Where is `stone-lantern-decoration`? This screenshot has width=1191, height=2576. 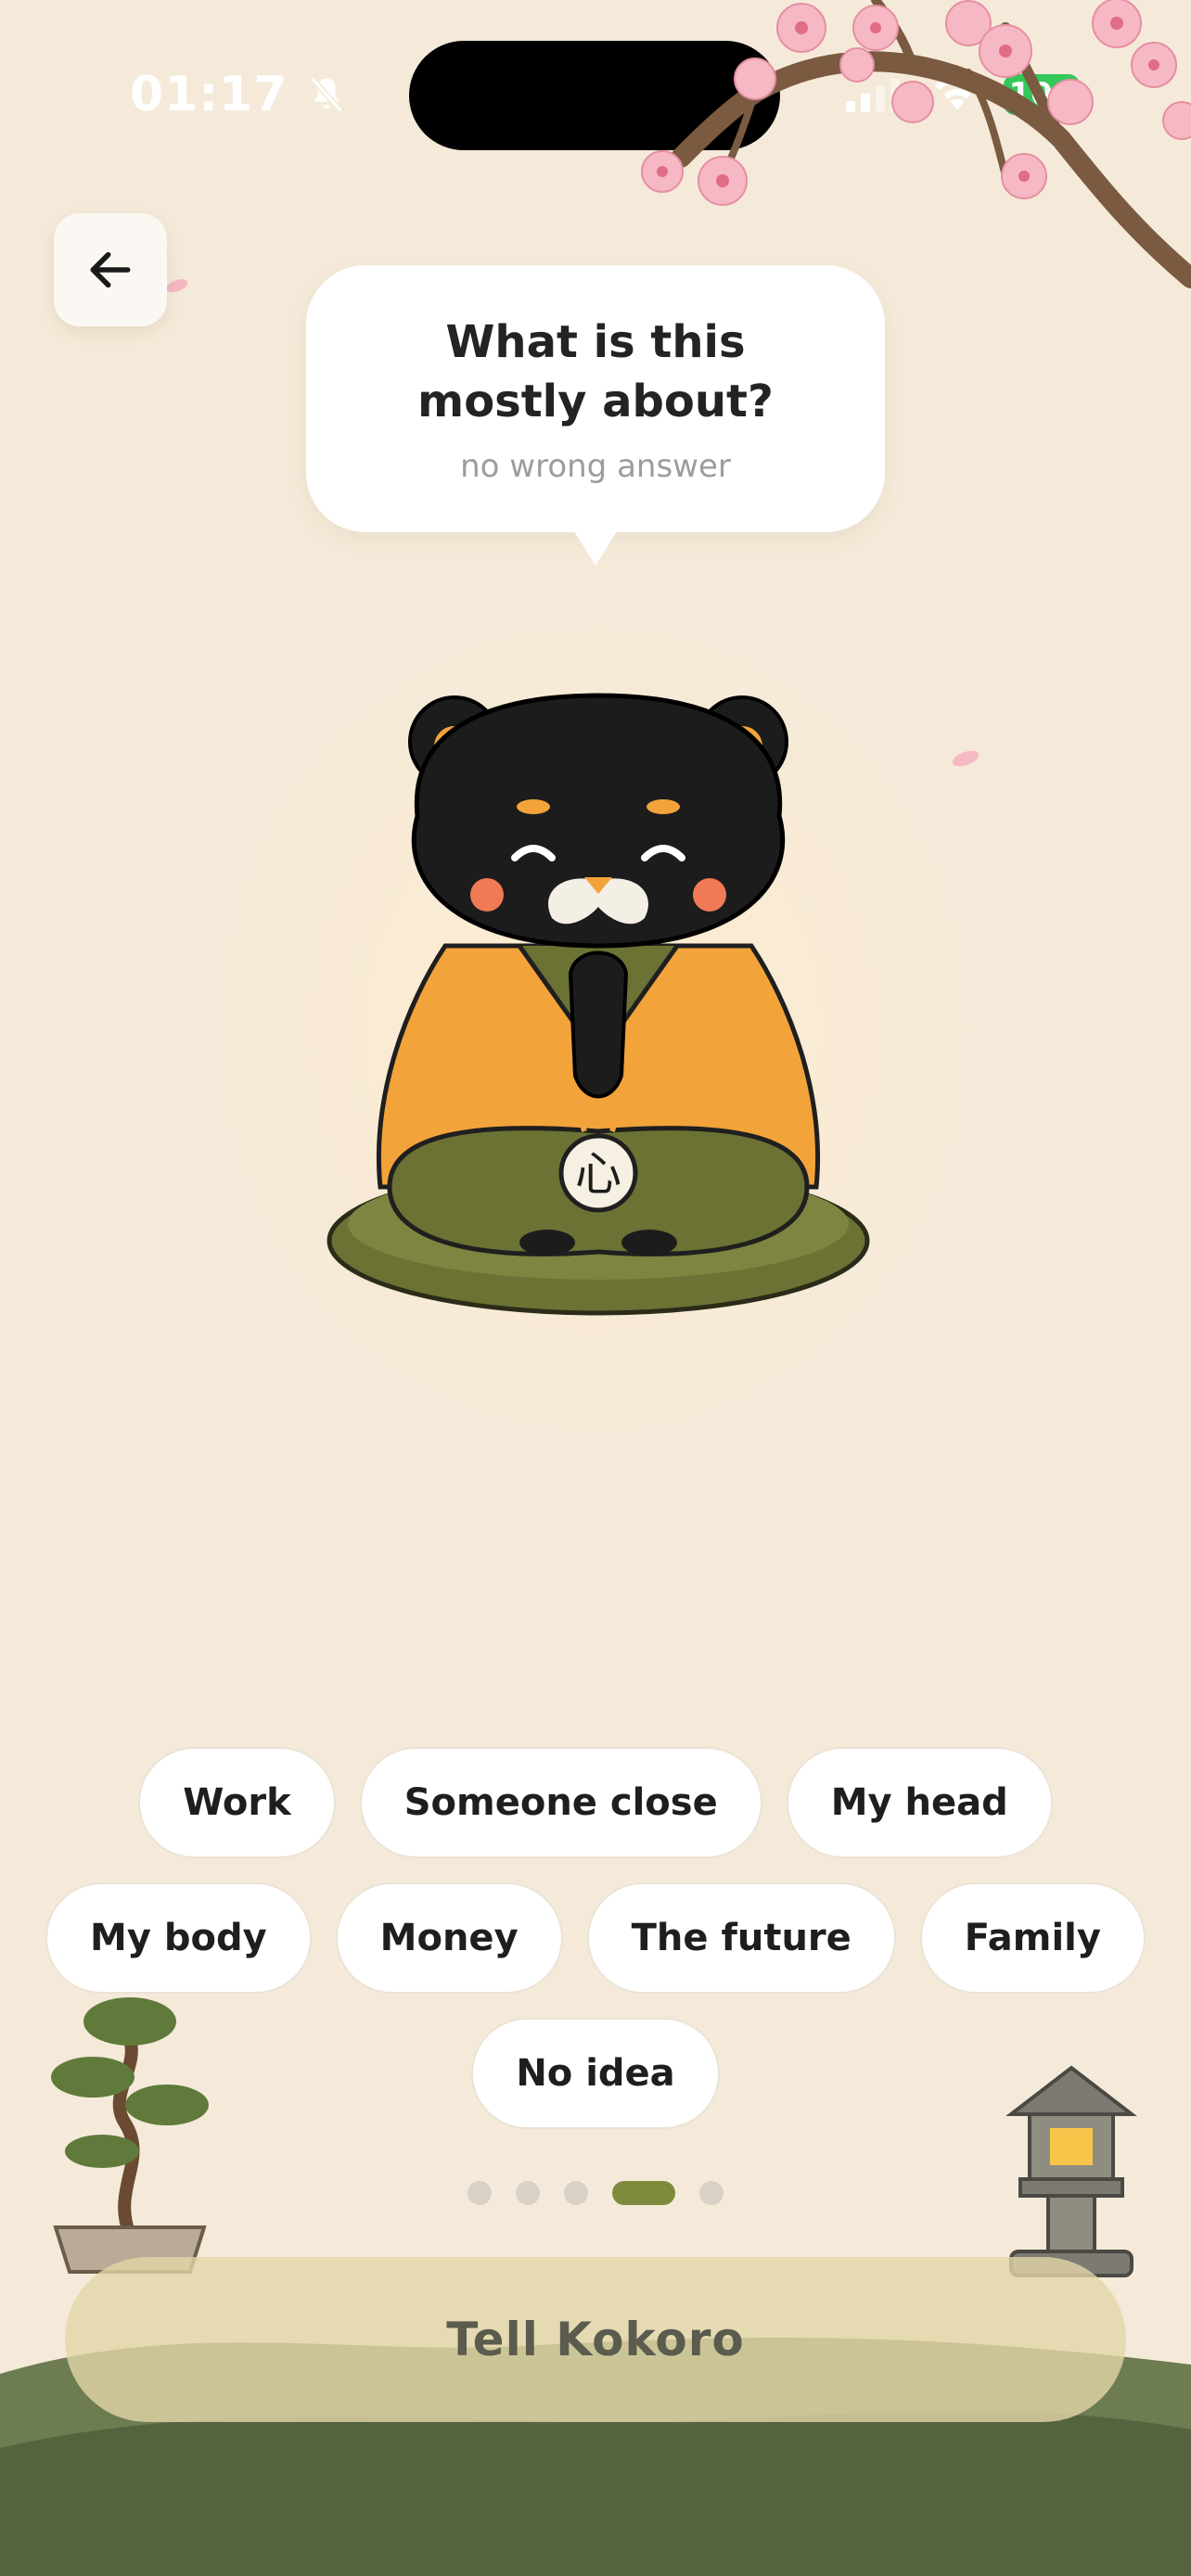 stone-lantern-decoration is located at coordinates (1071, 2171).